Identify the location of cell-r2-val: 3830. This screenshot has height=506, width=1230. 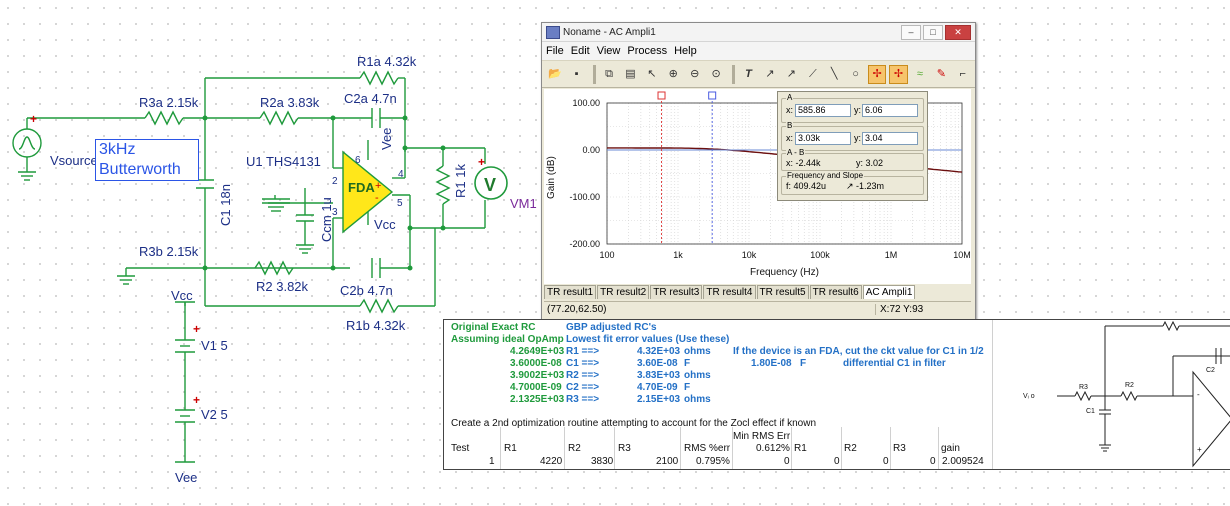
(602, 462).